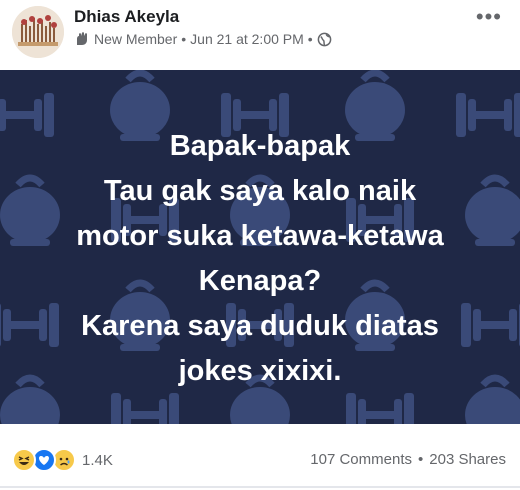  What do you see at coordinates (260, 326) in the screenshot?
I see `post-text-line: Karena saya duduk diatas` at bounding box center [260, 326].